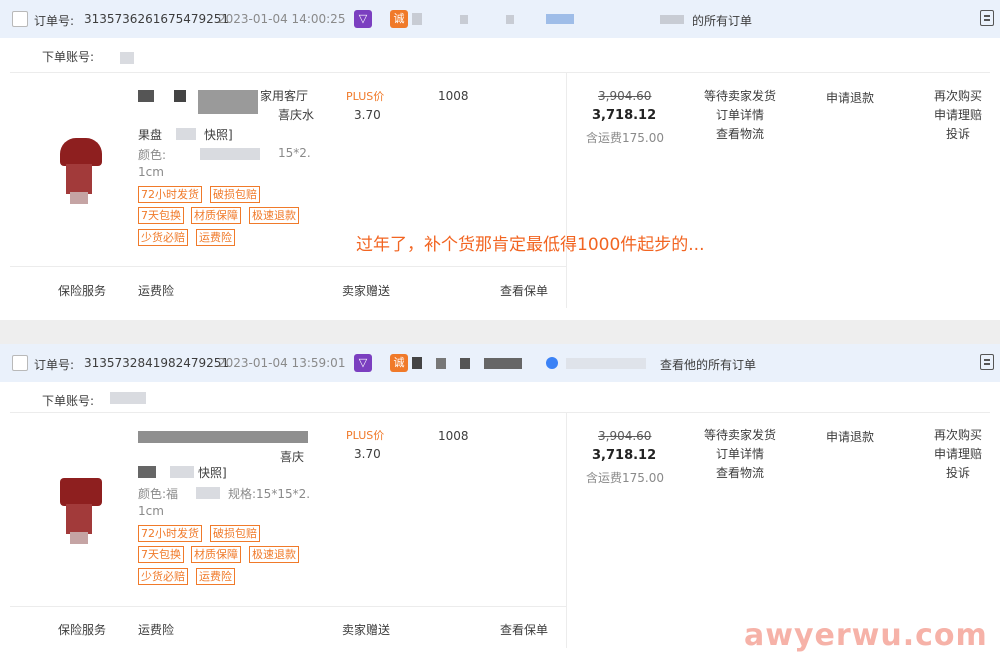 The width and height of the screenshot is (1000, 663). What do you see at coordinates (157, 363) in the screenshot?
I see `order-number: 3135732841982479251` at bounding box center [157, 363].